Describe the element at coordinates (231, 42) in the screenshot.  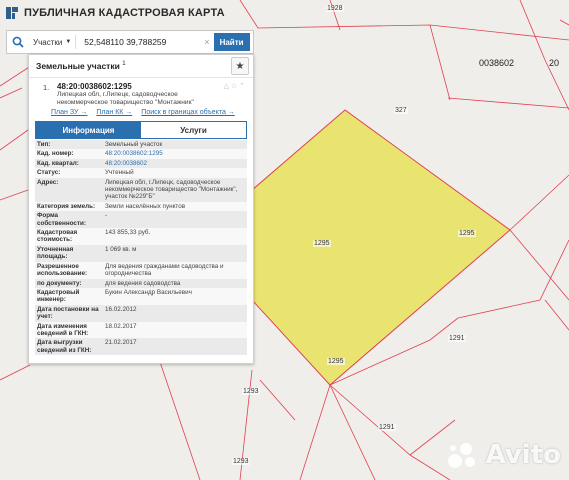
I see `find-button: Найти` at that location.